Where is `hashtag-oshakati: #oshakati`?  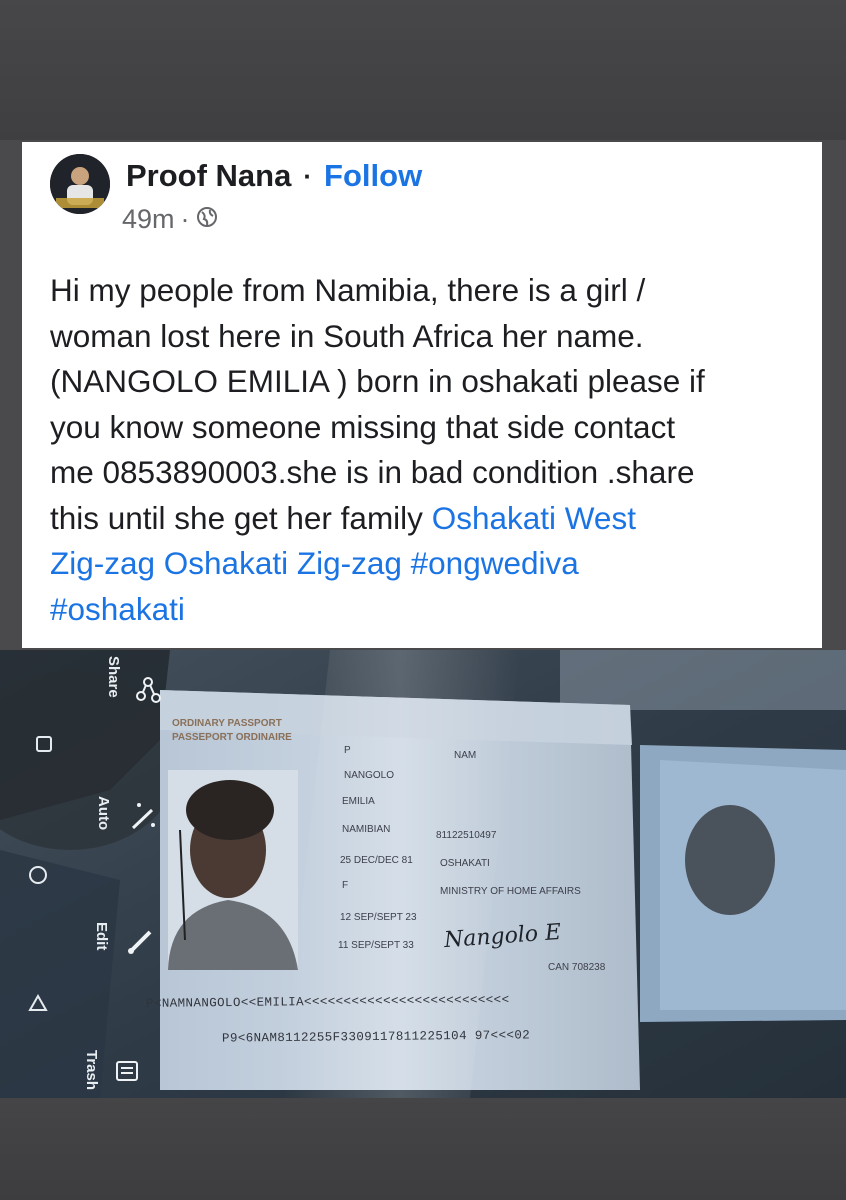 hashtag-oshakati: #oshakati is located at coordinates (117, 609).